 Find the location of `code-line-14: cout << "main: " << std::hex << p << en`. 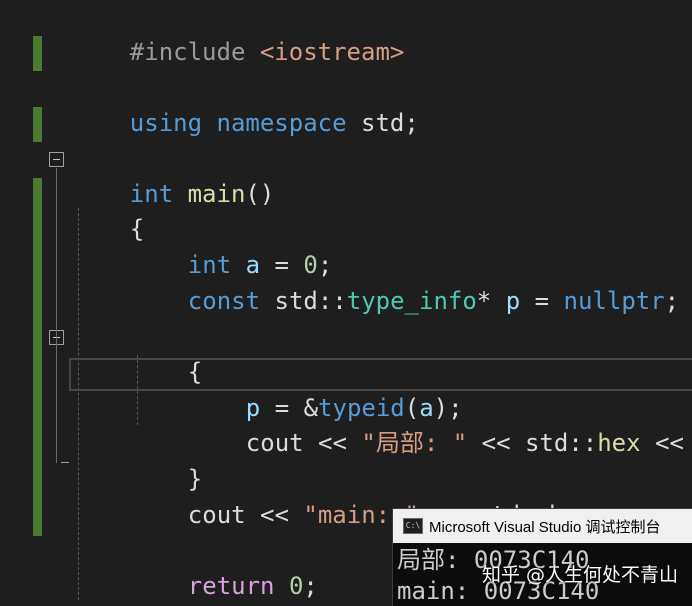

code-line-14: cout << "main: " << std::hex << p << en is located at coordinates (411, 496).